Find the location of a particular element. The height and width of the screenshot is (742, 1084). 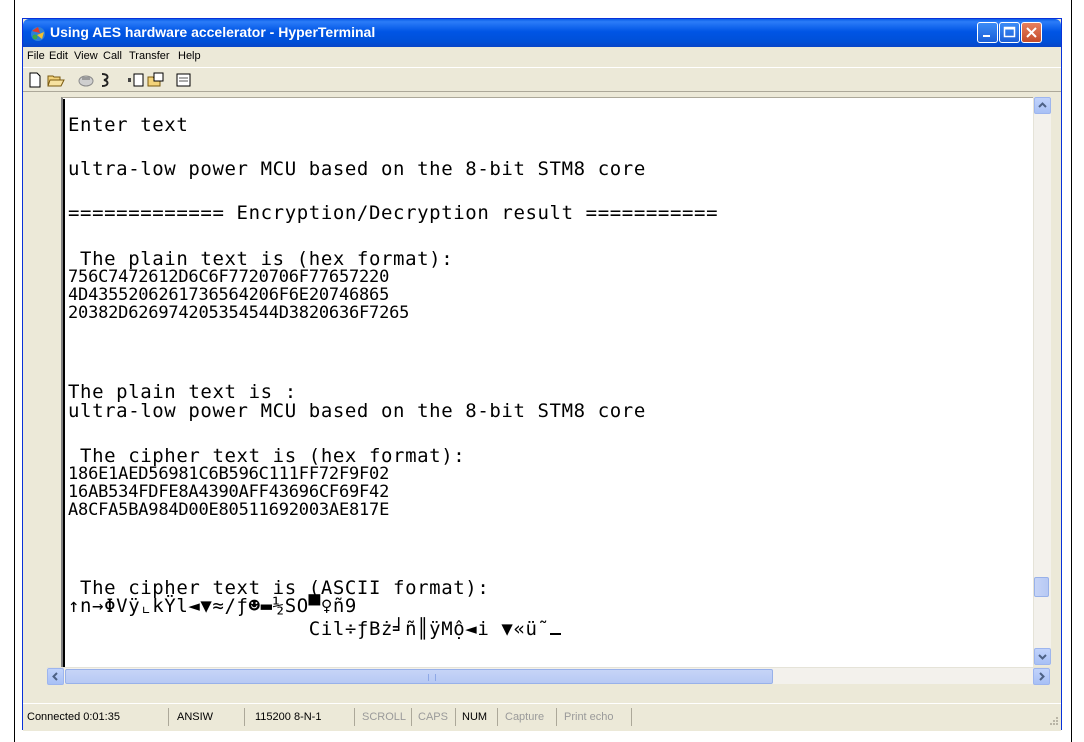

chevron-right-icon is located at coordinates (1042, 676).